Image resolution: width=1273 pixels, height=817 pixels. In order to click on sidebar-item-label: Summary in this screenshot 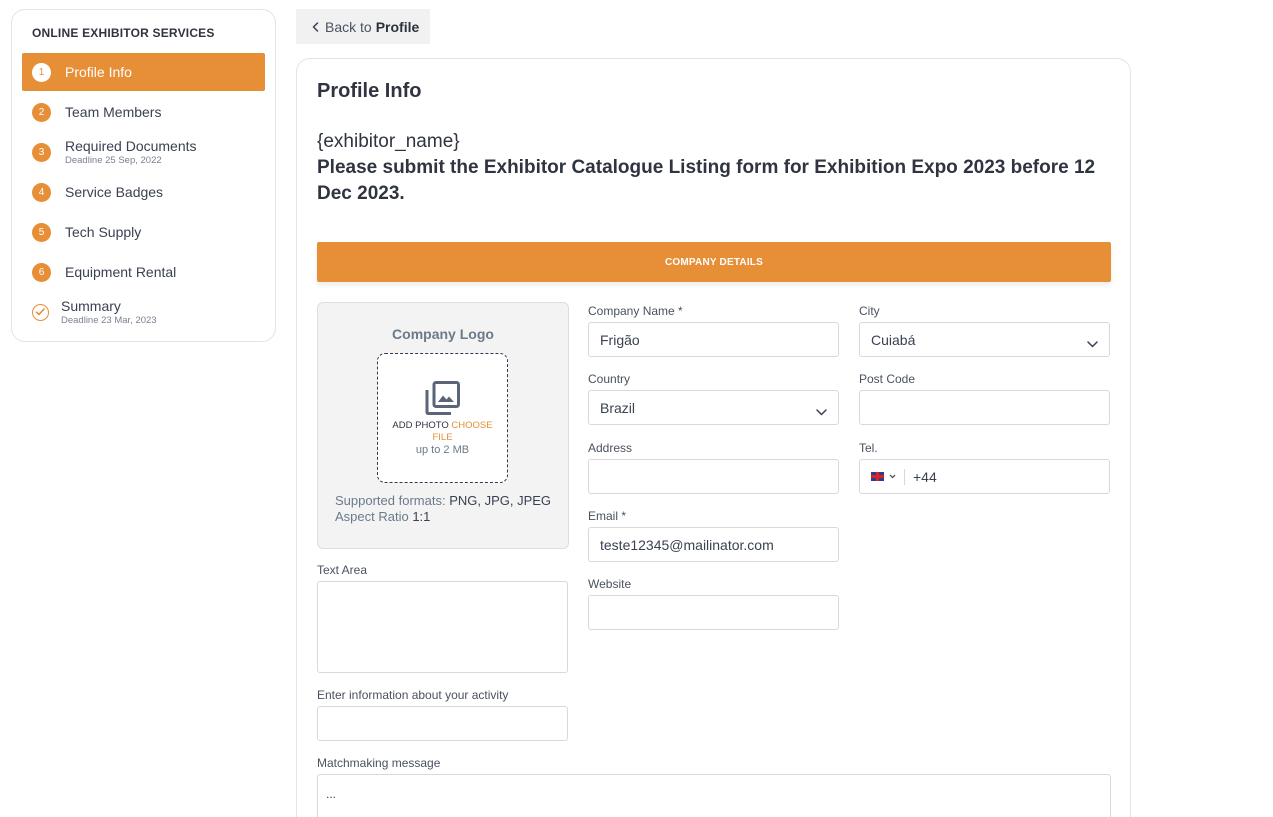, I will do `click(91, 306)`.